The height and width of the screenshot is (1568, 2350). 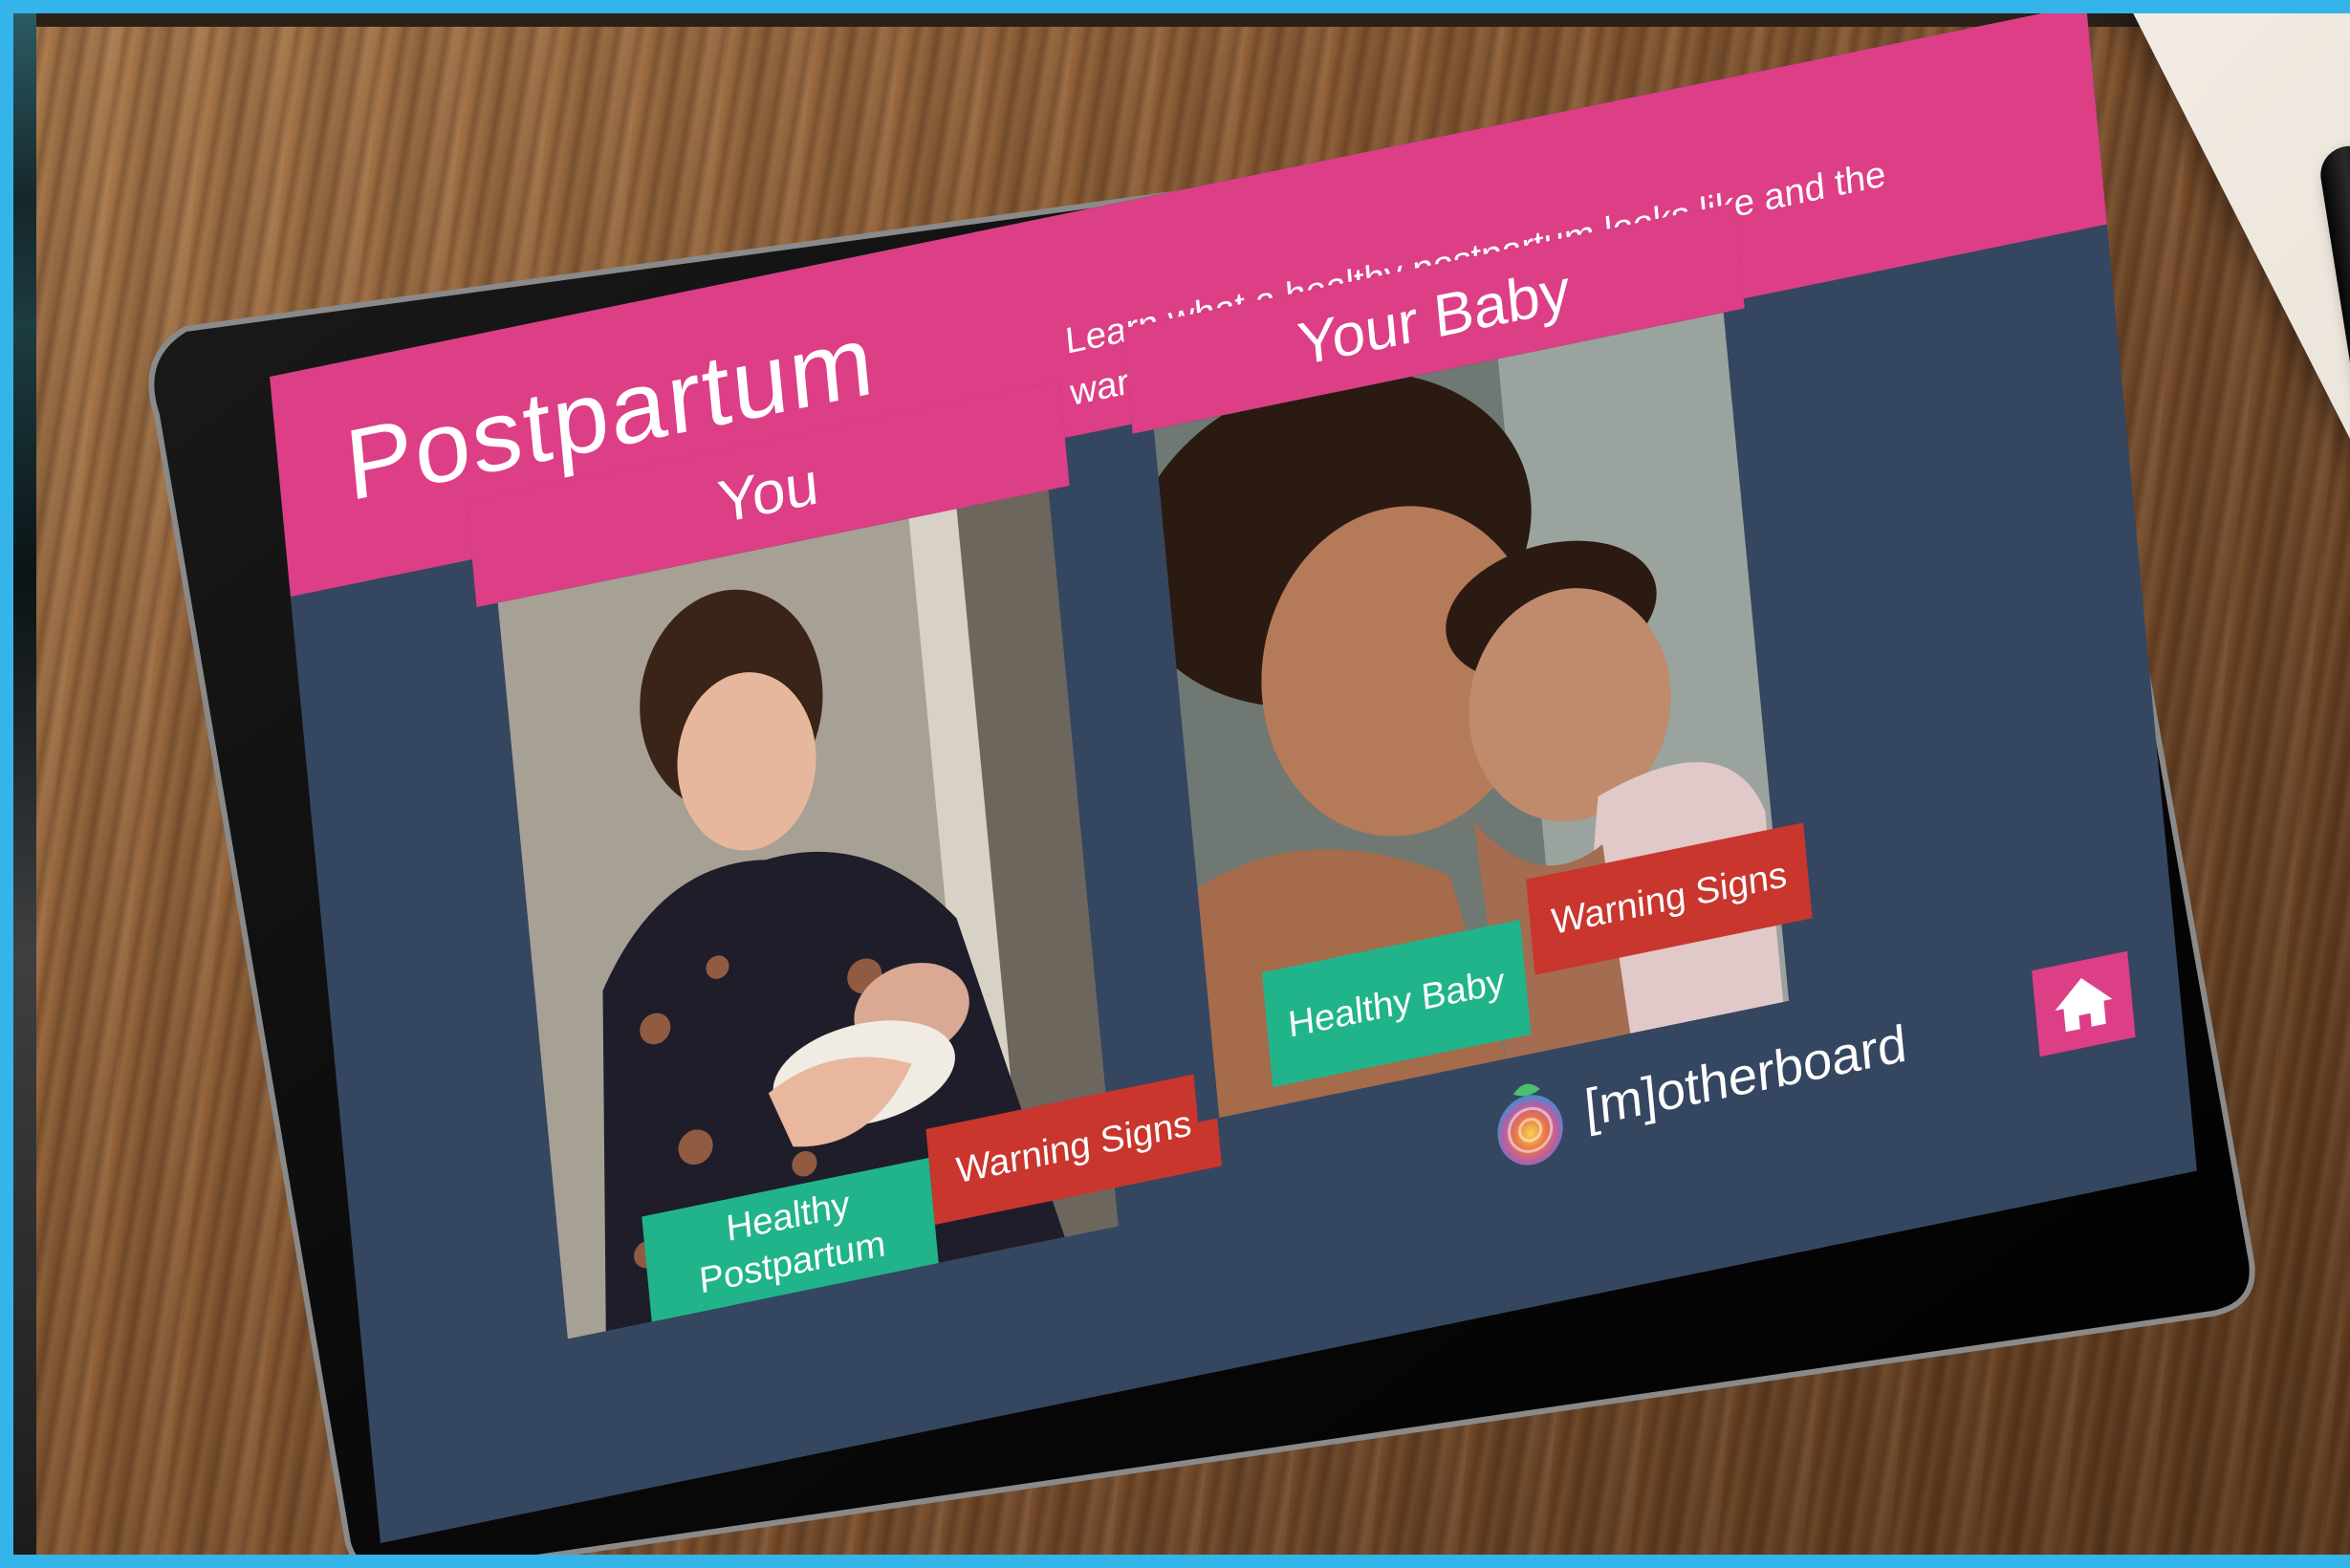 I want to click on motherboard-logo, so click(x=1530, y=1124).